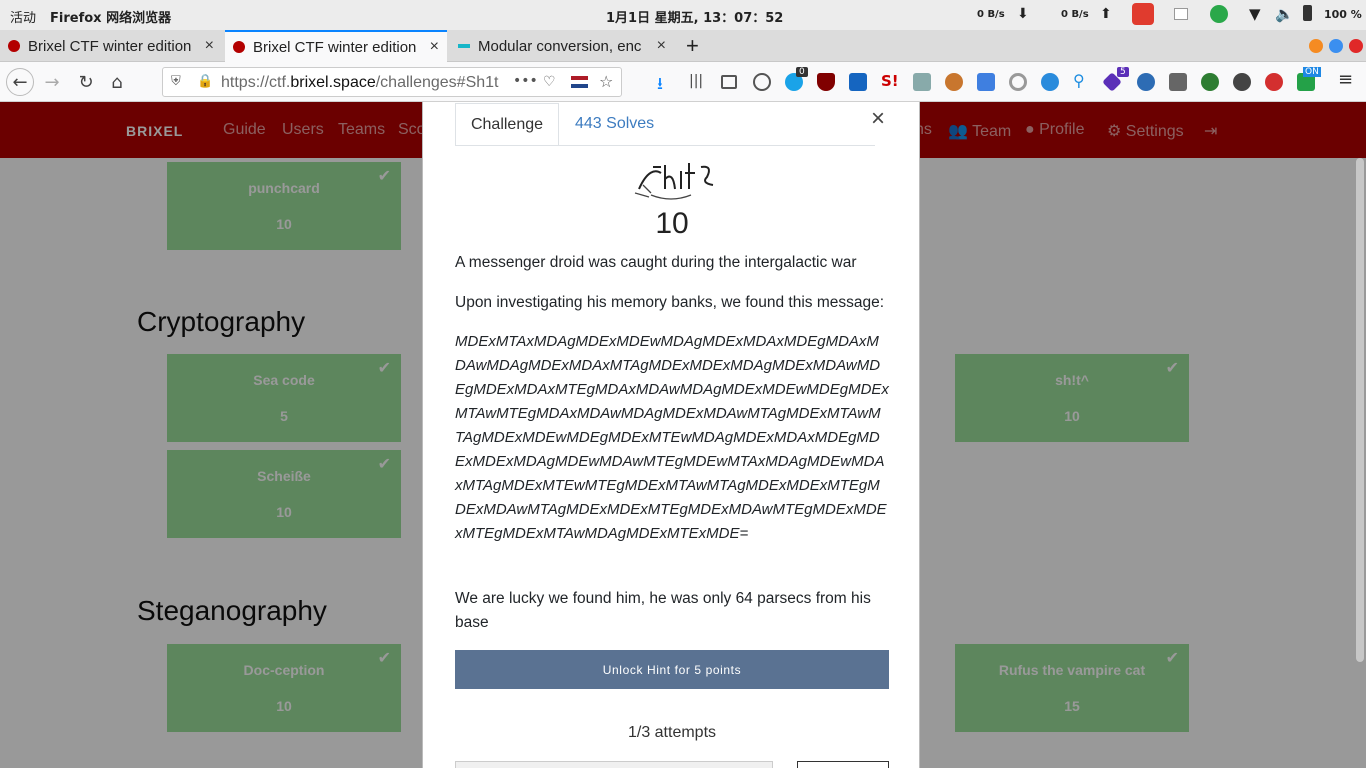 The height and width of the screenshot is (768, 1366). What do you see at coordinates (1274, 82) in the screenshot?
I see `record-extension-icon` at bounding box center [1274, 82].